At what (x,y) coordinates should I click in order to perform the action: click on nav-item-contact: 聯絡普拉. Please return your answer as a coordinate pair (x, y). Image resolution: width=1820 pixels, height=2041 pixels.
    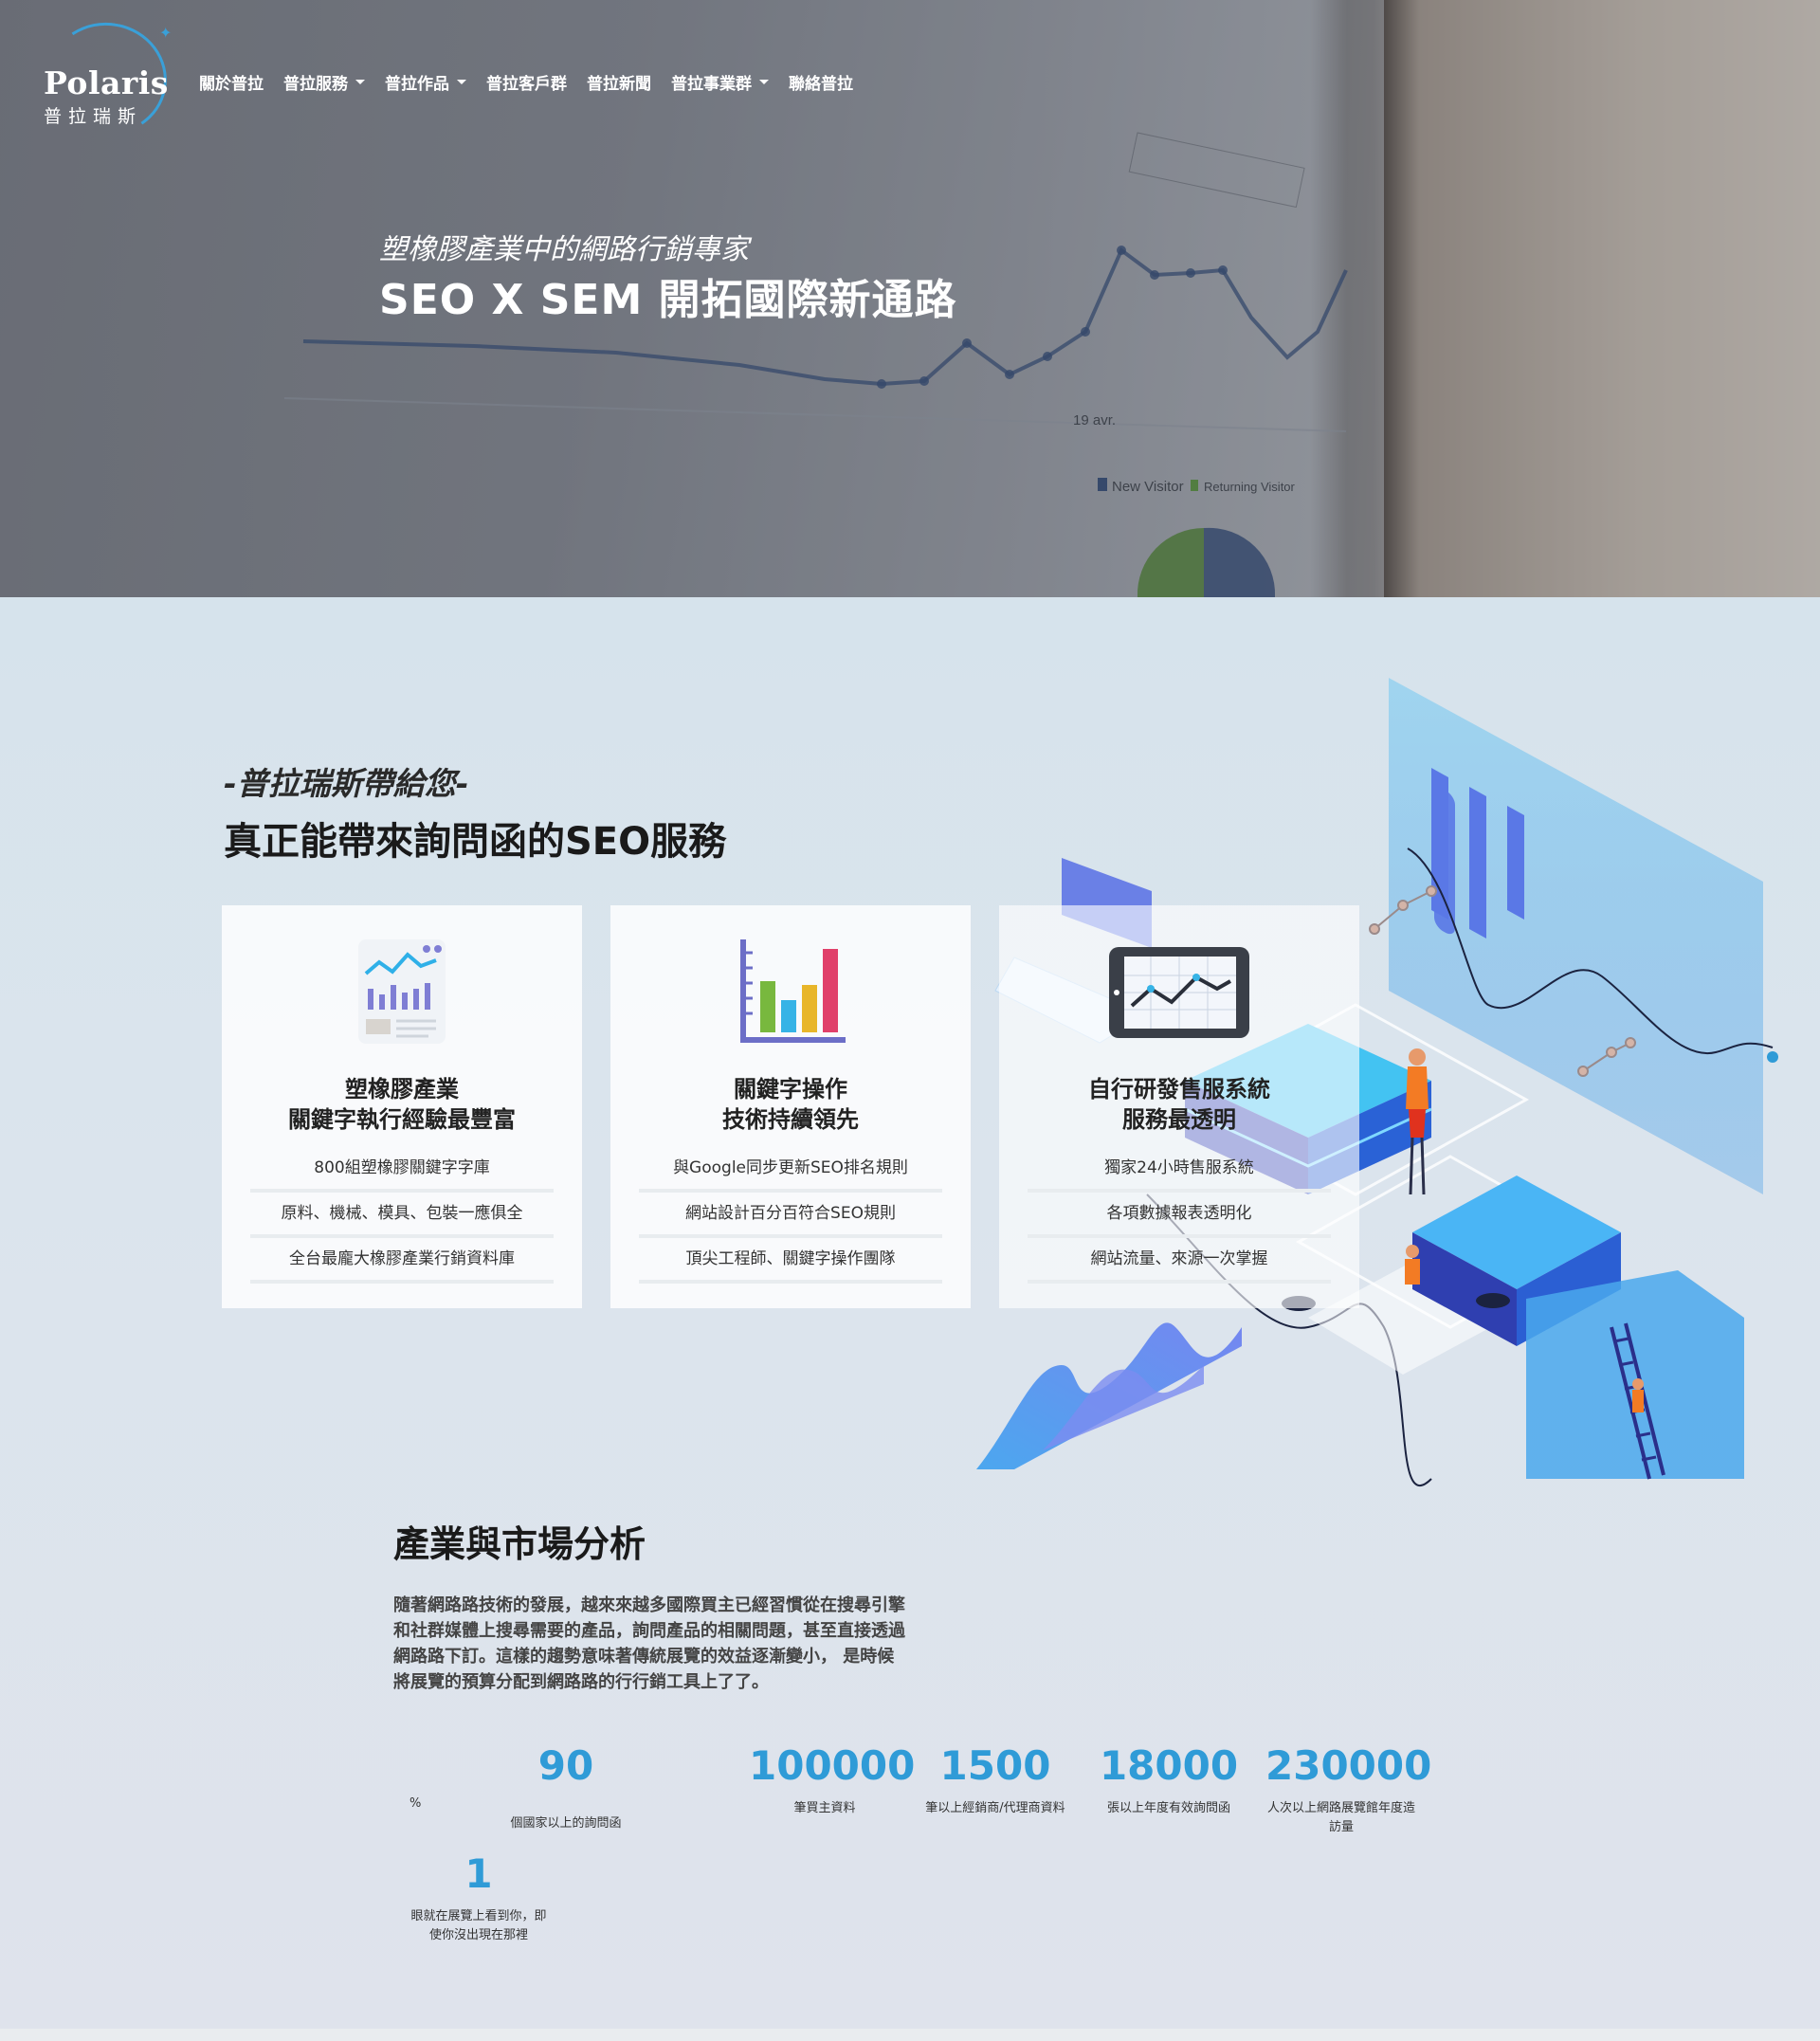
    Looking at the image, I should click on (821, 82).